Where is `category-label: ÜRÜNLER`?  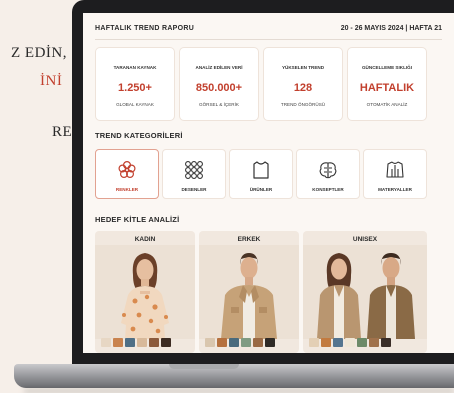 category-label: ÜRÜNLER is located at coordinates (261, 189).